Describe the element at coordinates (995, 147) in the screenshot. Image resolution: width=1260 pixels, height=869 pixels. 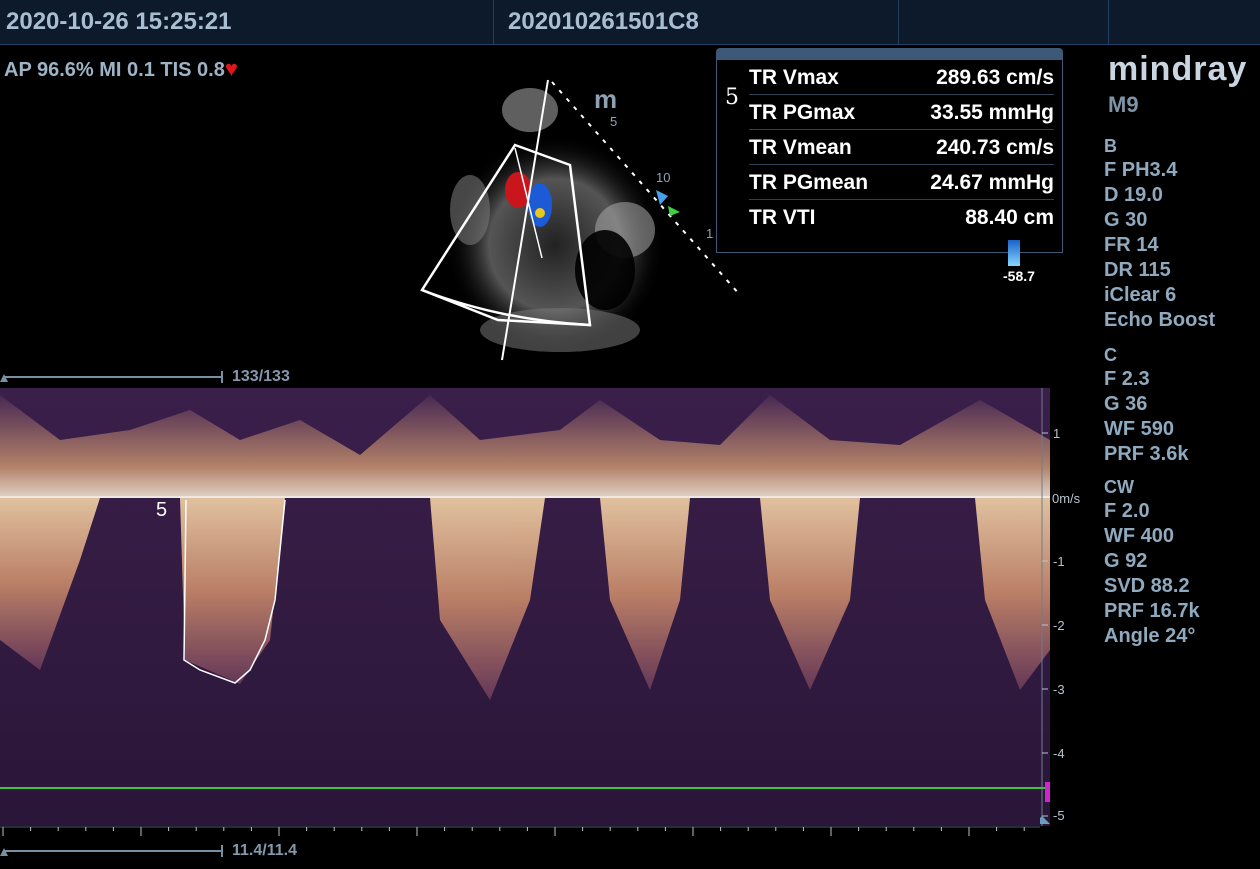
I see `measurement-value: 240.73 cm/s` at that location.